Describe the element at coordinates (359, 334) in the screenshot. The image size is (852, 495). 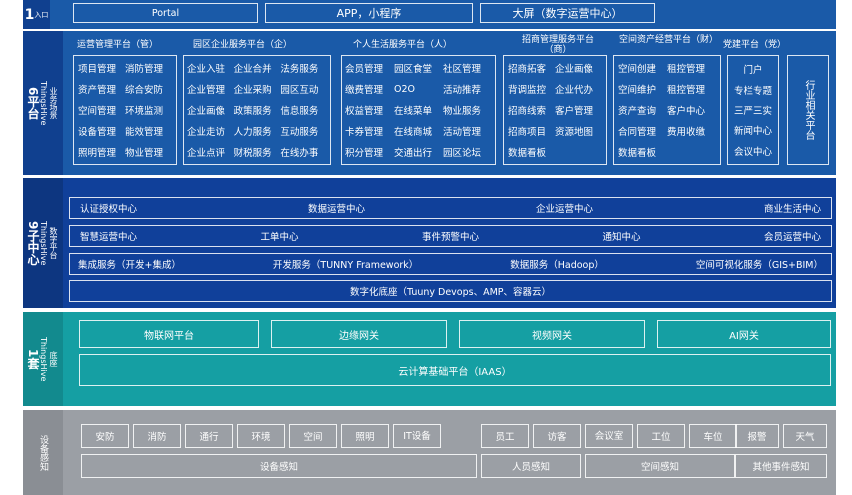
I see `gateway-edge: 边缘网关` at that location.